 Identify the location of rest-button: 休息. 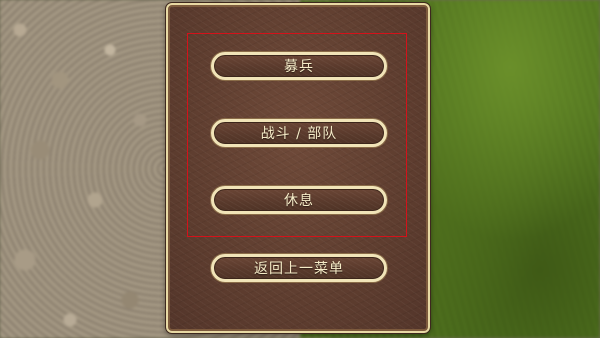
(299, 200).